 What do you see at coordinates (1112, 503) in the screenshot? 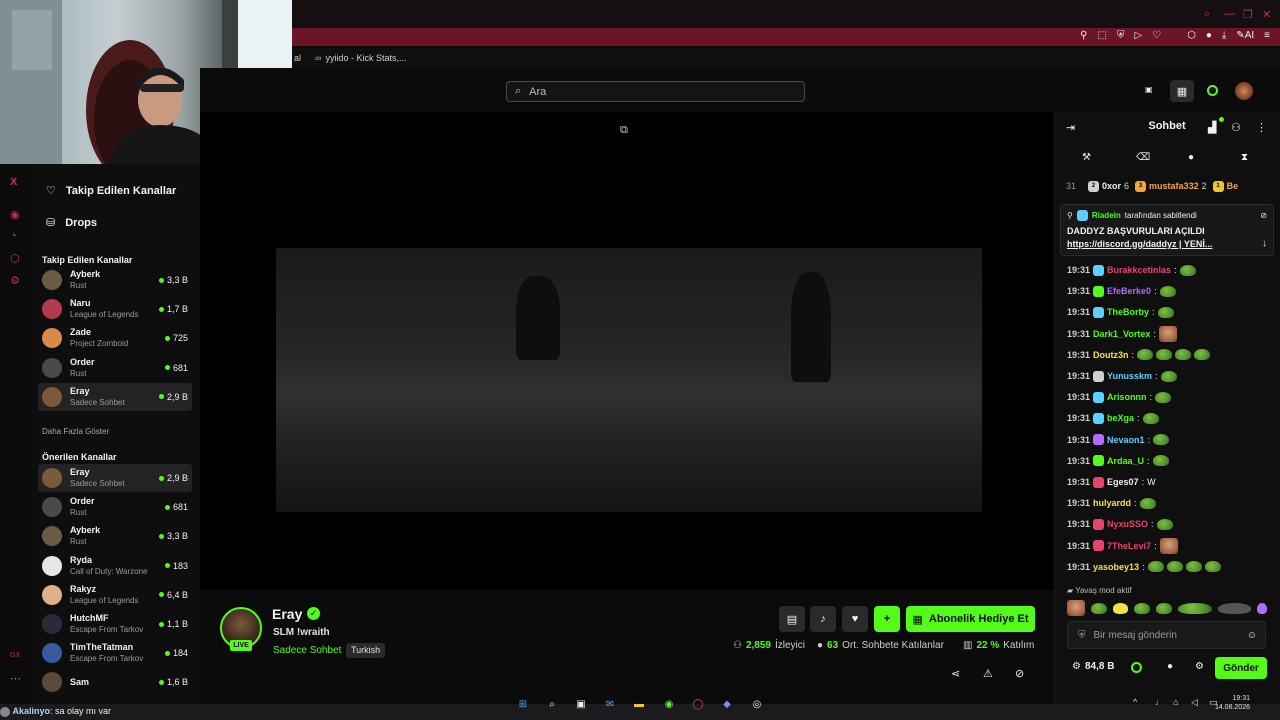
I see `message-username: hulyardd` at bounding box center [1112, 503].